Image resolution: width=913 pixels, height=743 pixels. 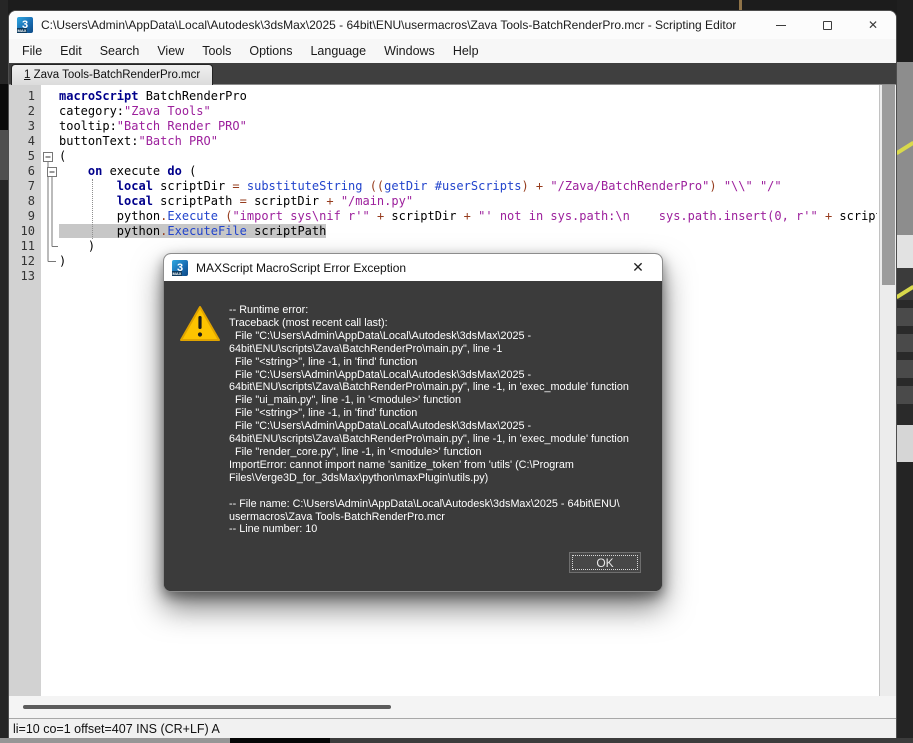 I want to click on menu-item-language: Language, so click(x=338, y=51).